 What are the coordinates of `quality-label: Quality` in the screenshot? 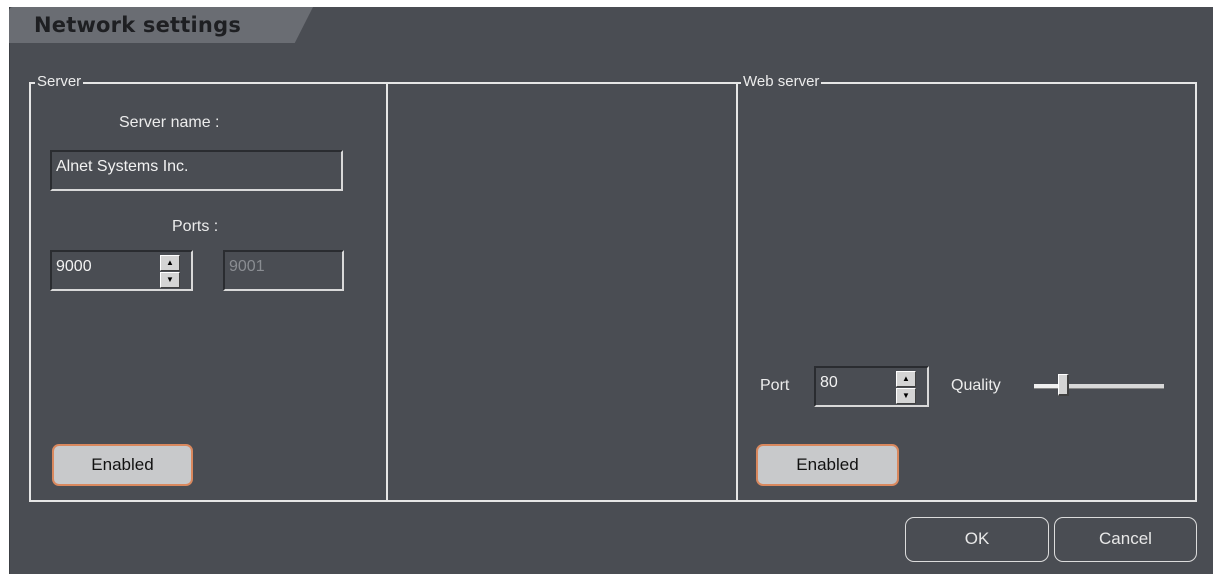 It's located at (976, 385).